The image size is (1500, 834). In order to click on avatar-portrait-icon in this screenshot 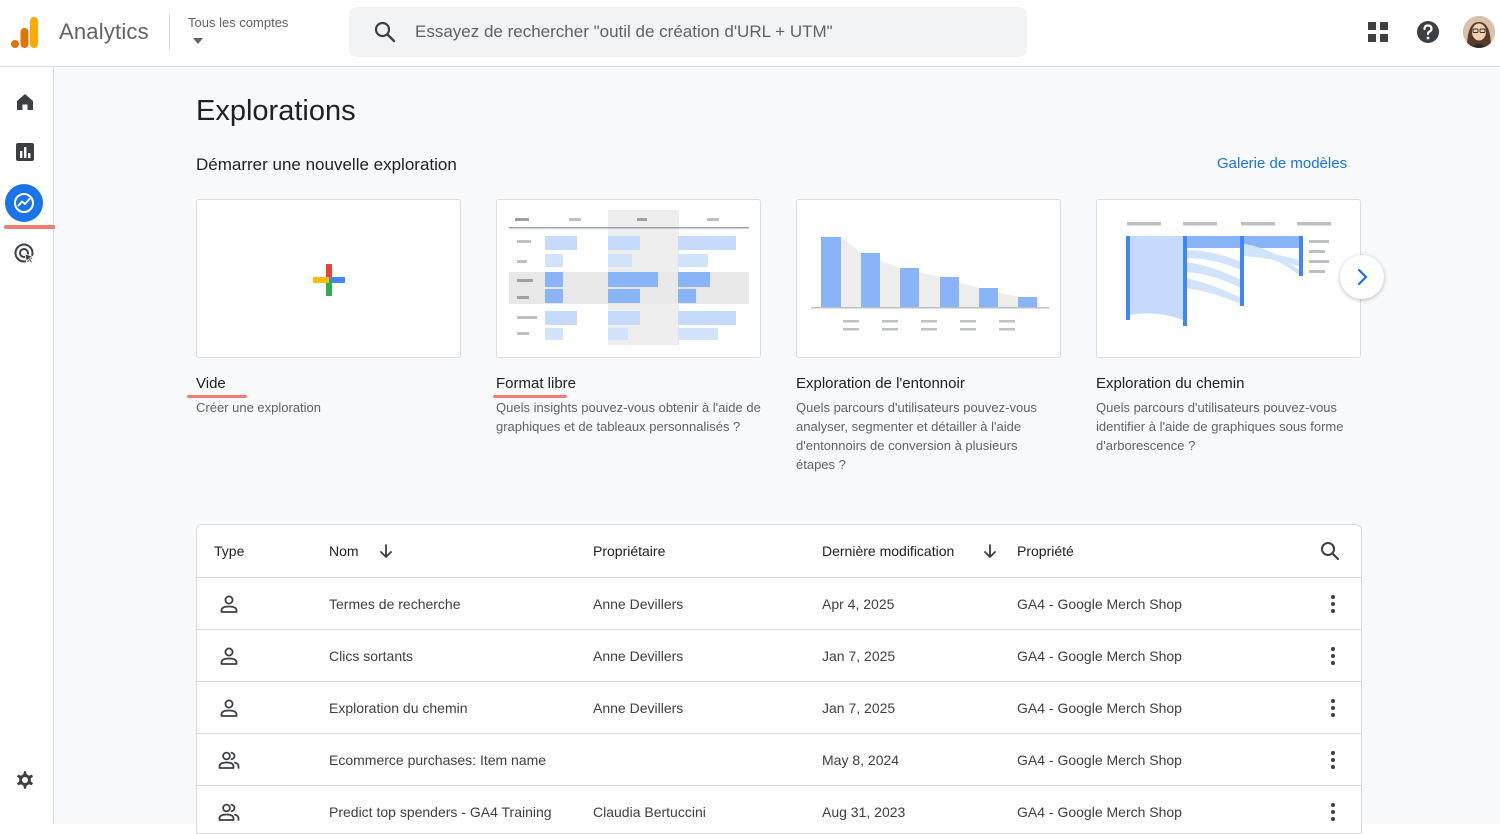, I will do `click(1479, 32)`.